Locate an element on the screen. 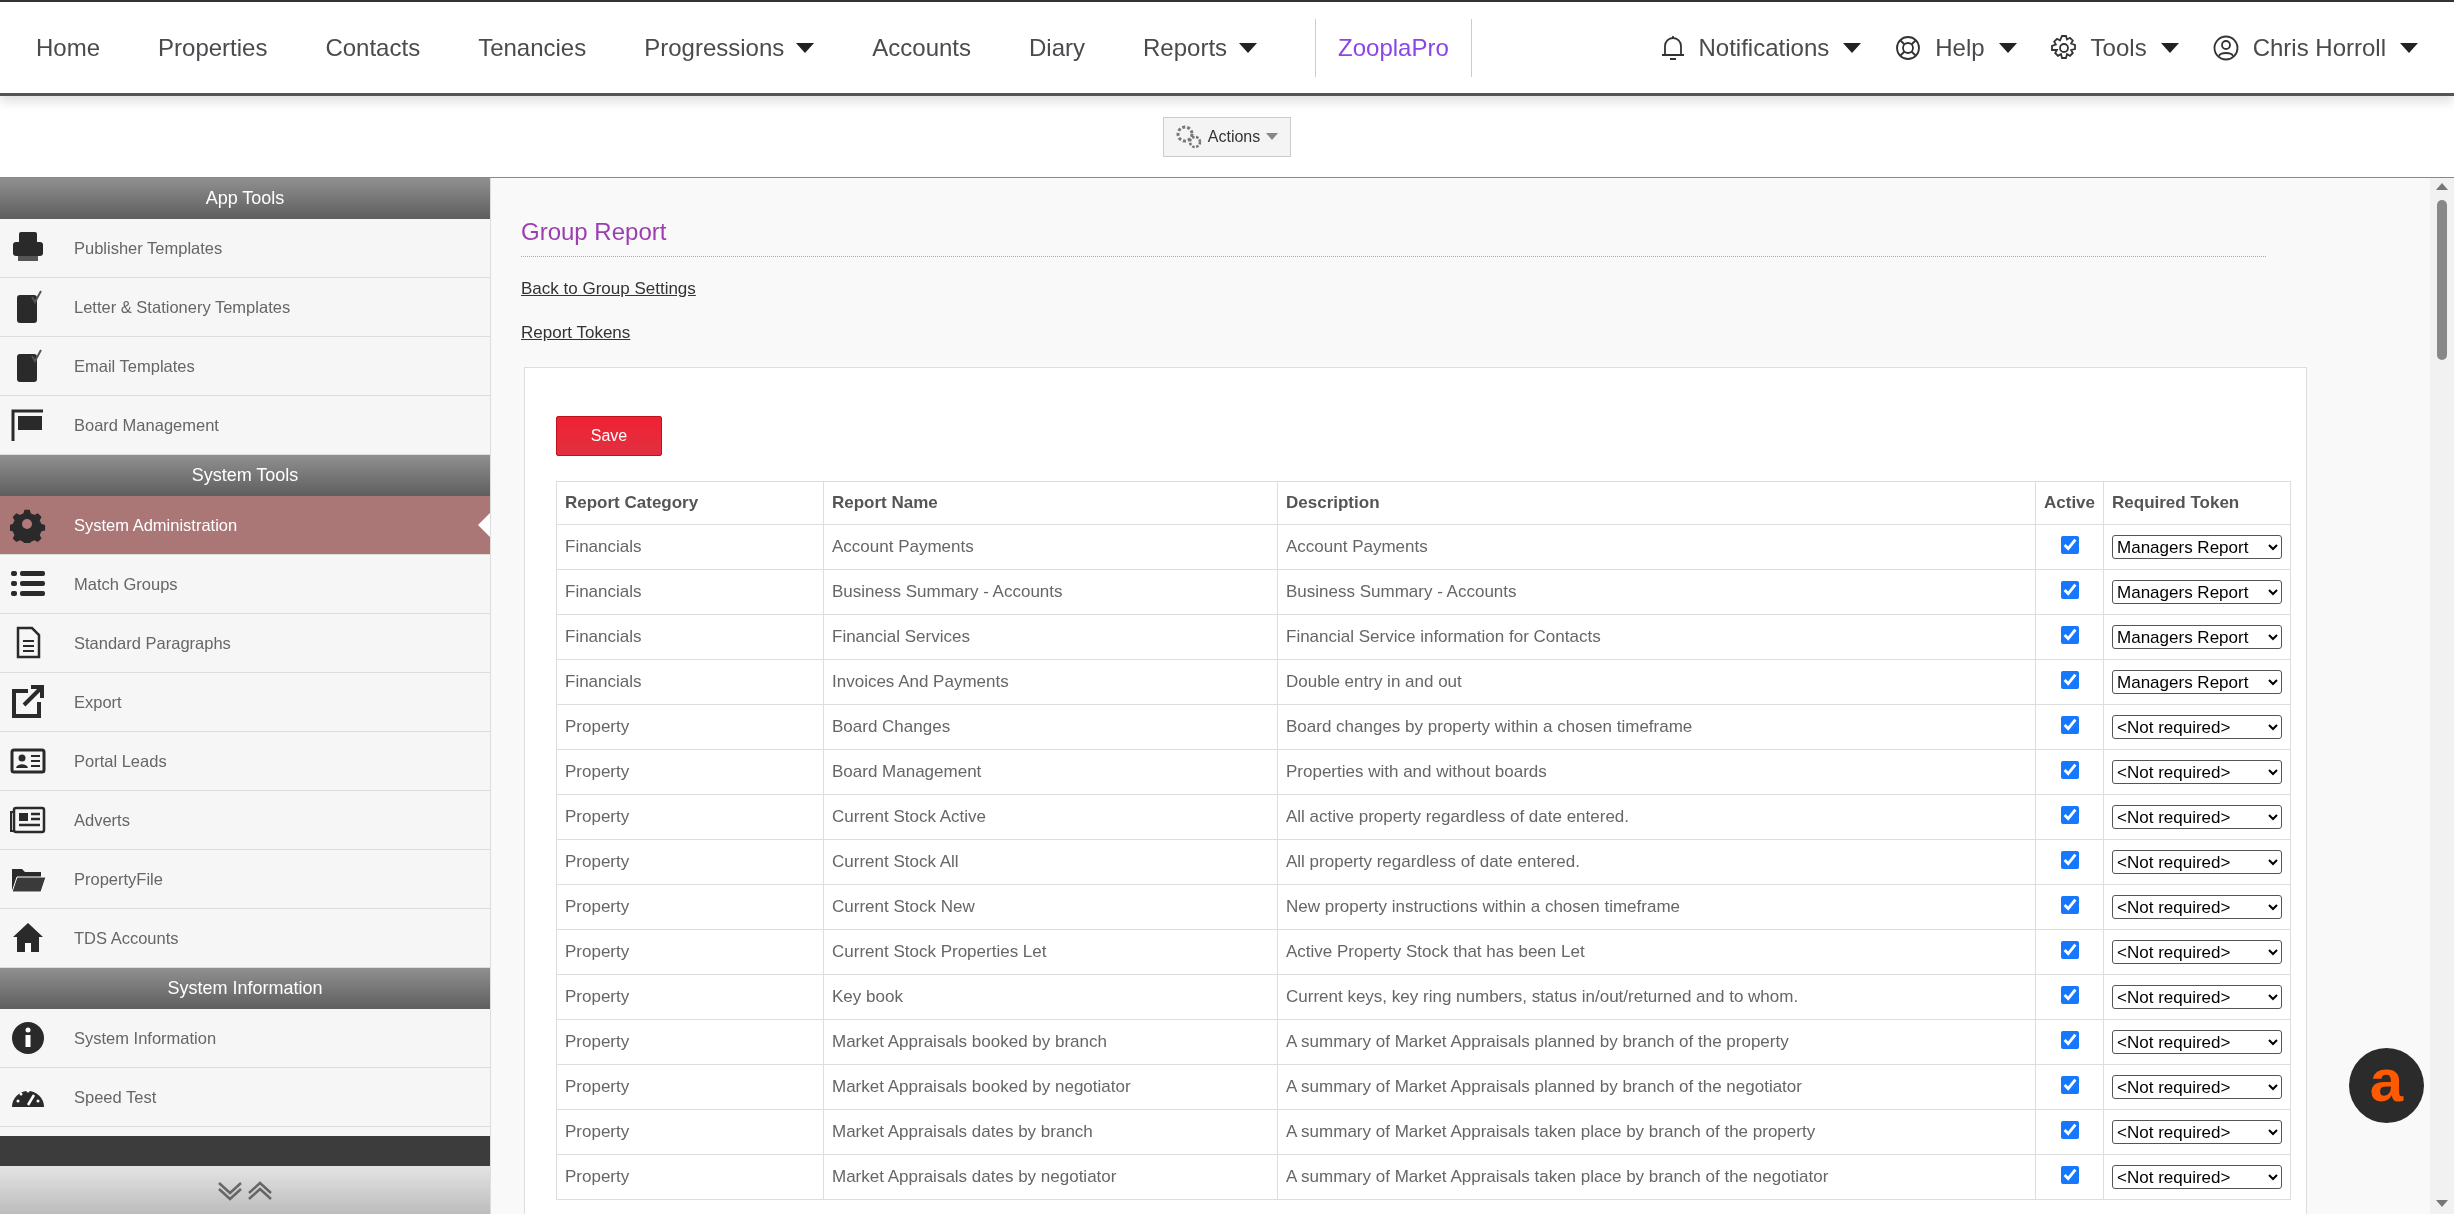  sidebar-item: Publisher Templates is located at coordinates (245, 248).